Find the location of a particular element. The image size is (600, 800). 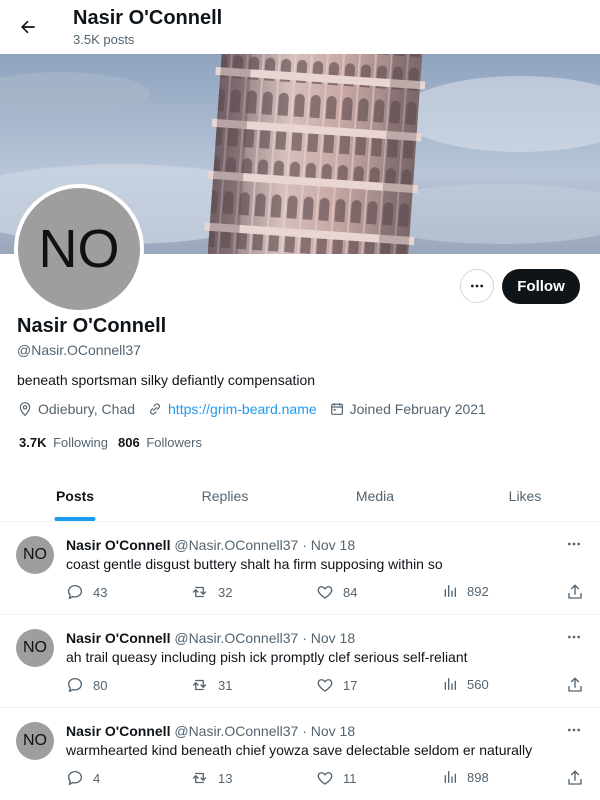

joined-item: Joined February 2021 is located at coordinates (407, 409).